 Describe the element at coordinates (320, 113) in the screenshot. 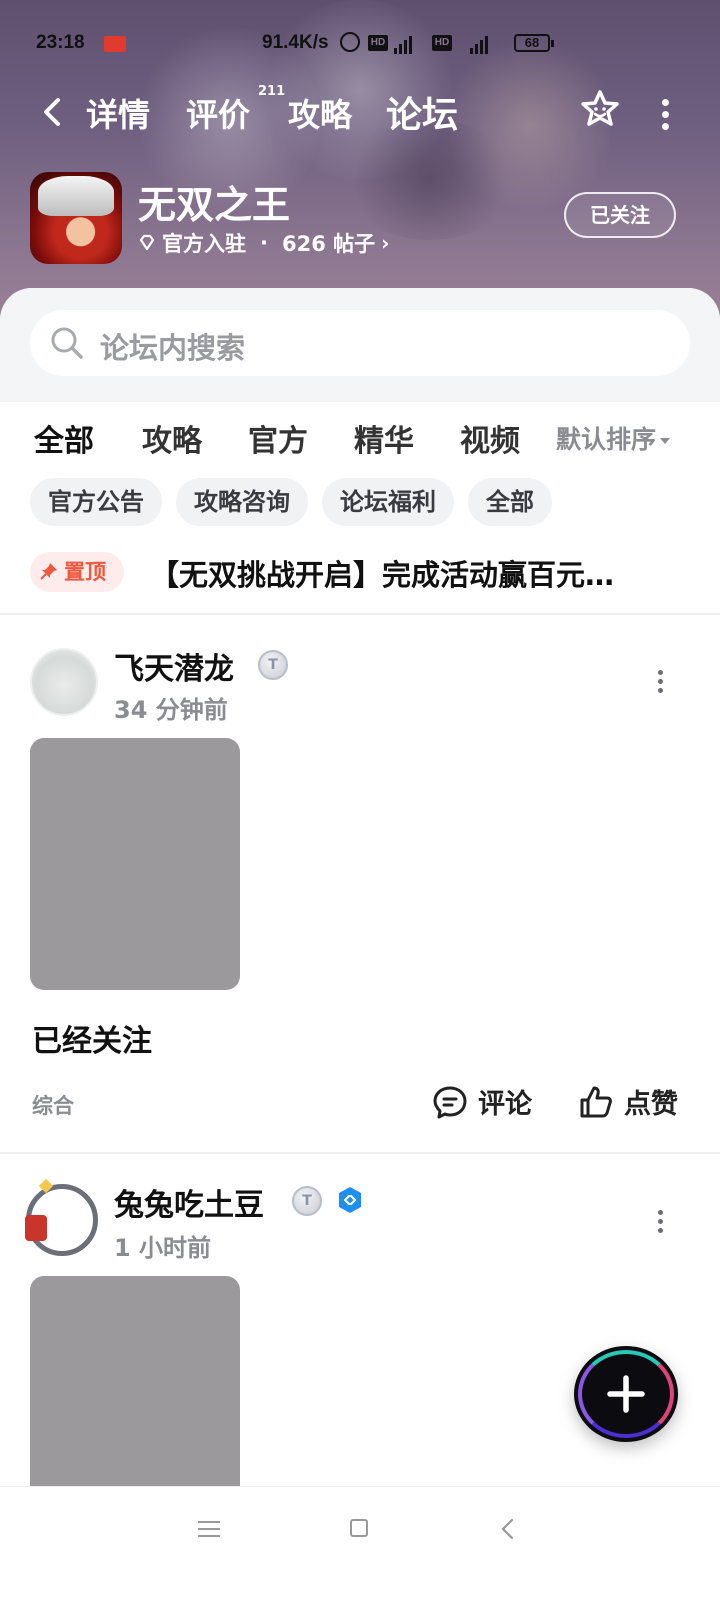

I see `tab-guides: 攻略` at that location.